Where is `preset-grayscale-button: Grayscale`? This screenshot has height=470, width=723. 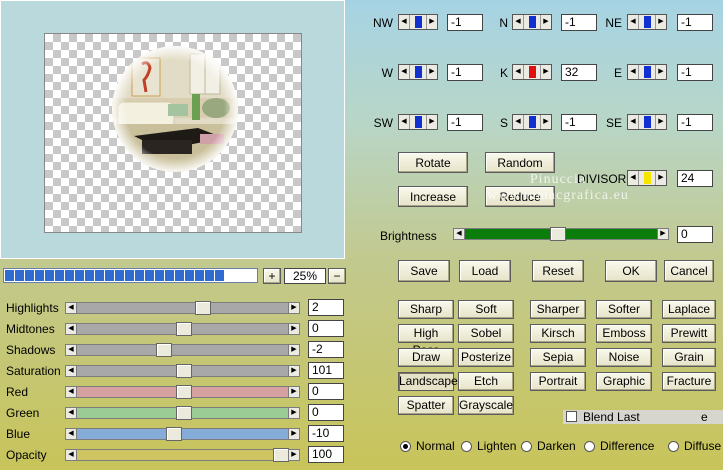
preset-grayscale-button: Grayscale is located at coordinates (486, 405).